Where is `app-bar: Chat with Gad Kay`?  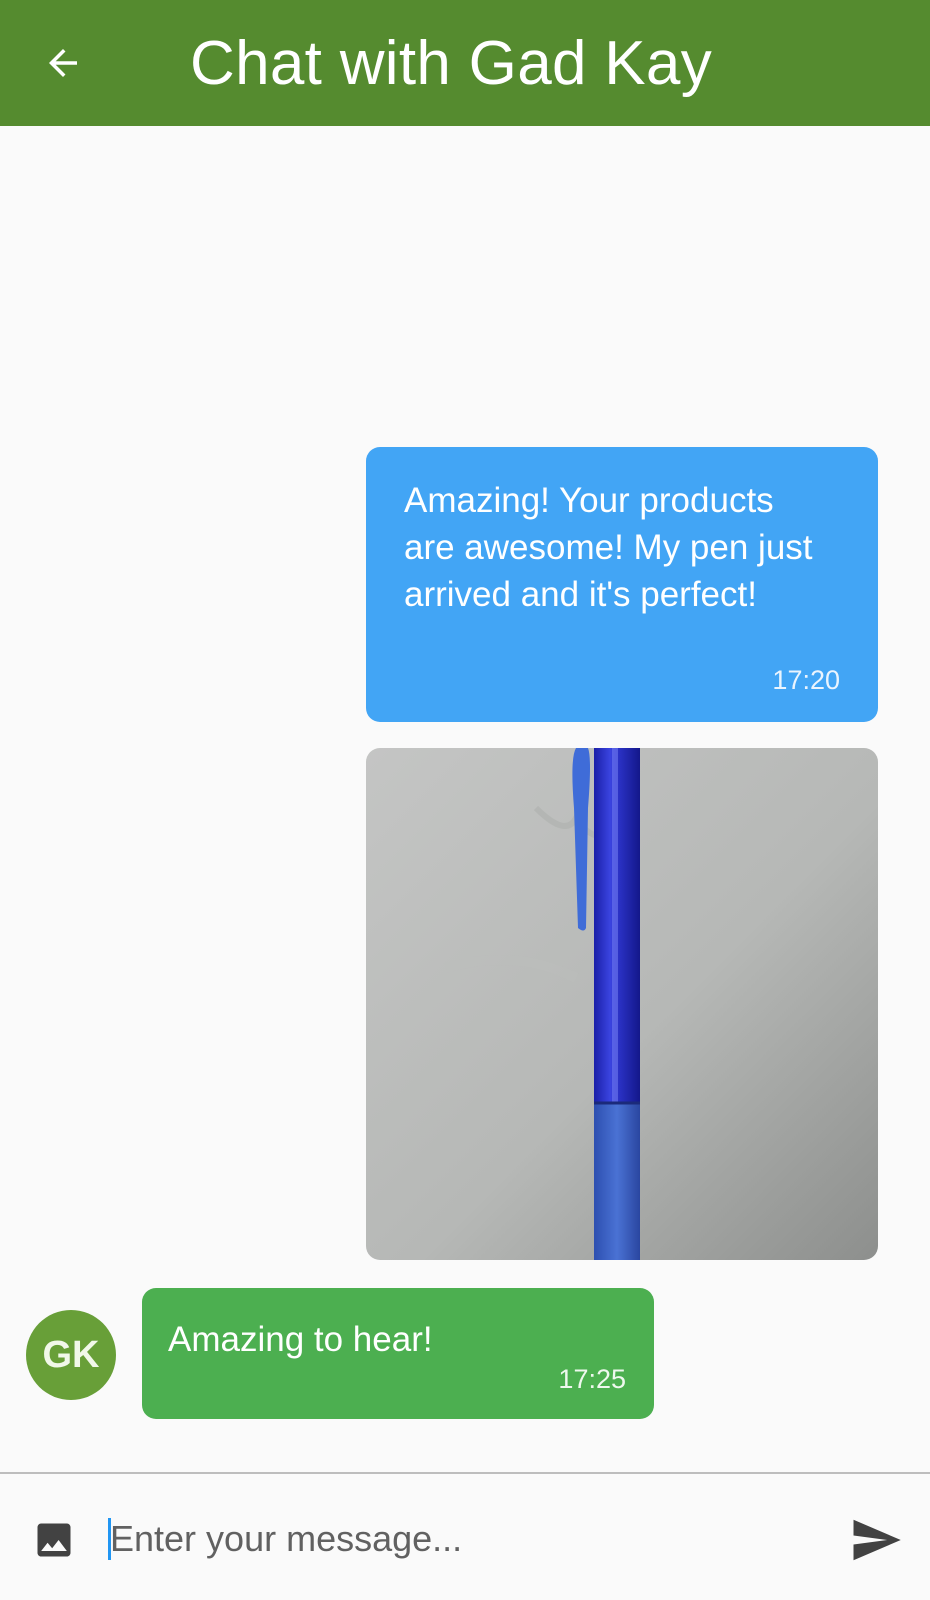 app-bar: Chat with Gad Kay is located at coordinates (465, 63).